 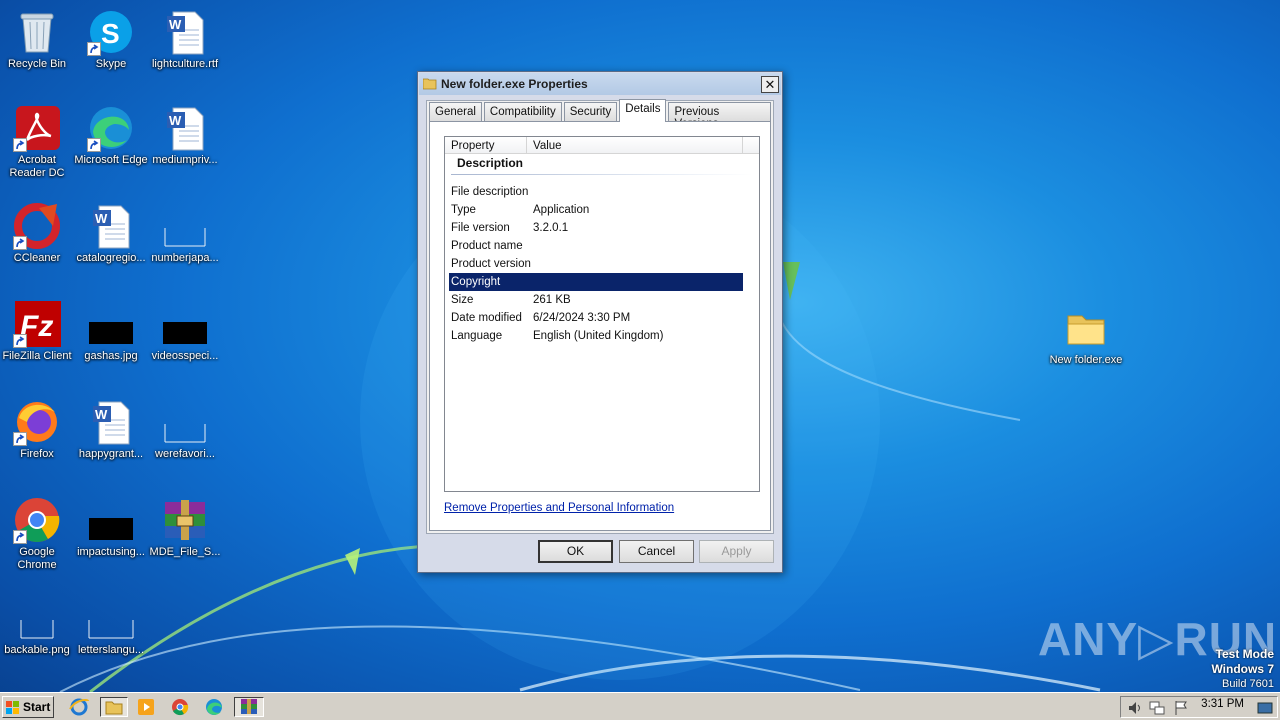 I want to click on watermark-line2: Windows 7, so click(x=1242, y=669).